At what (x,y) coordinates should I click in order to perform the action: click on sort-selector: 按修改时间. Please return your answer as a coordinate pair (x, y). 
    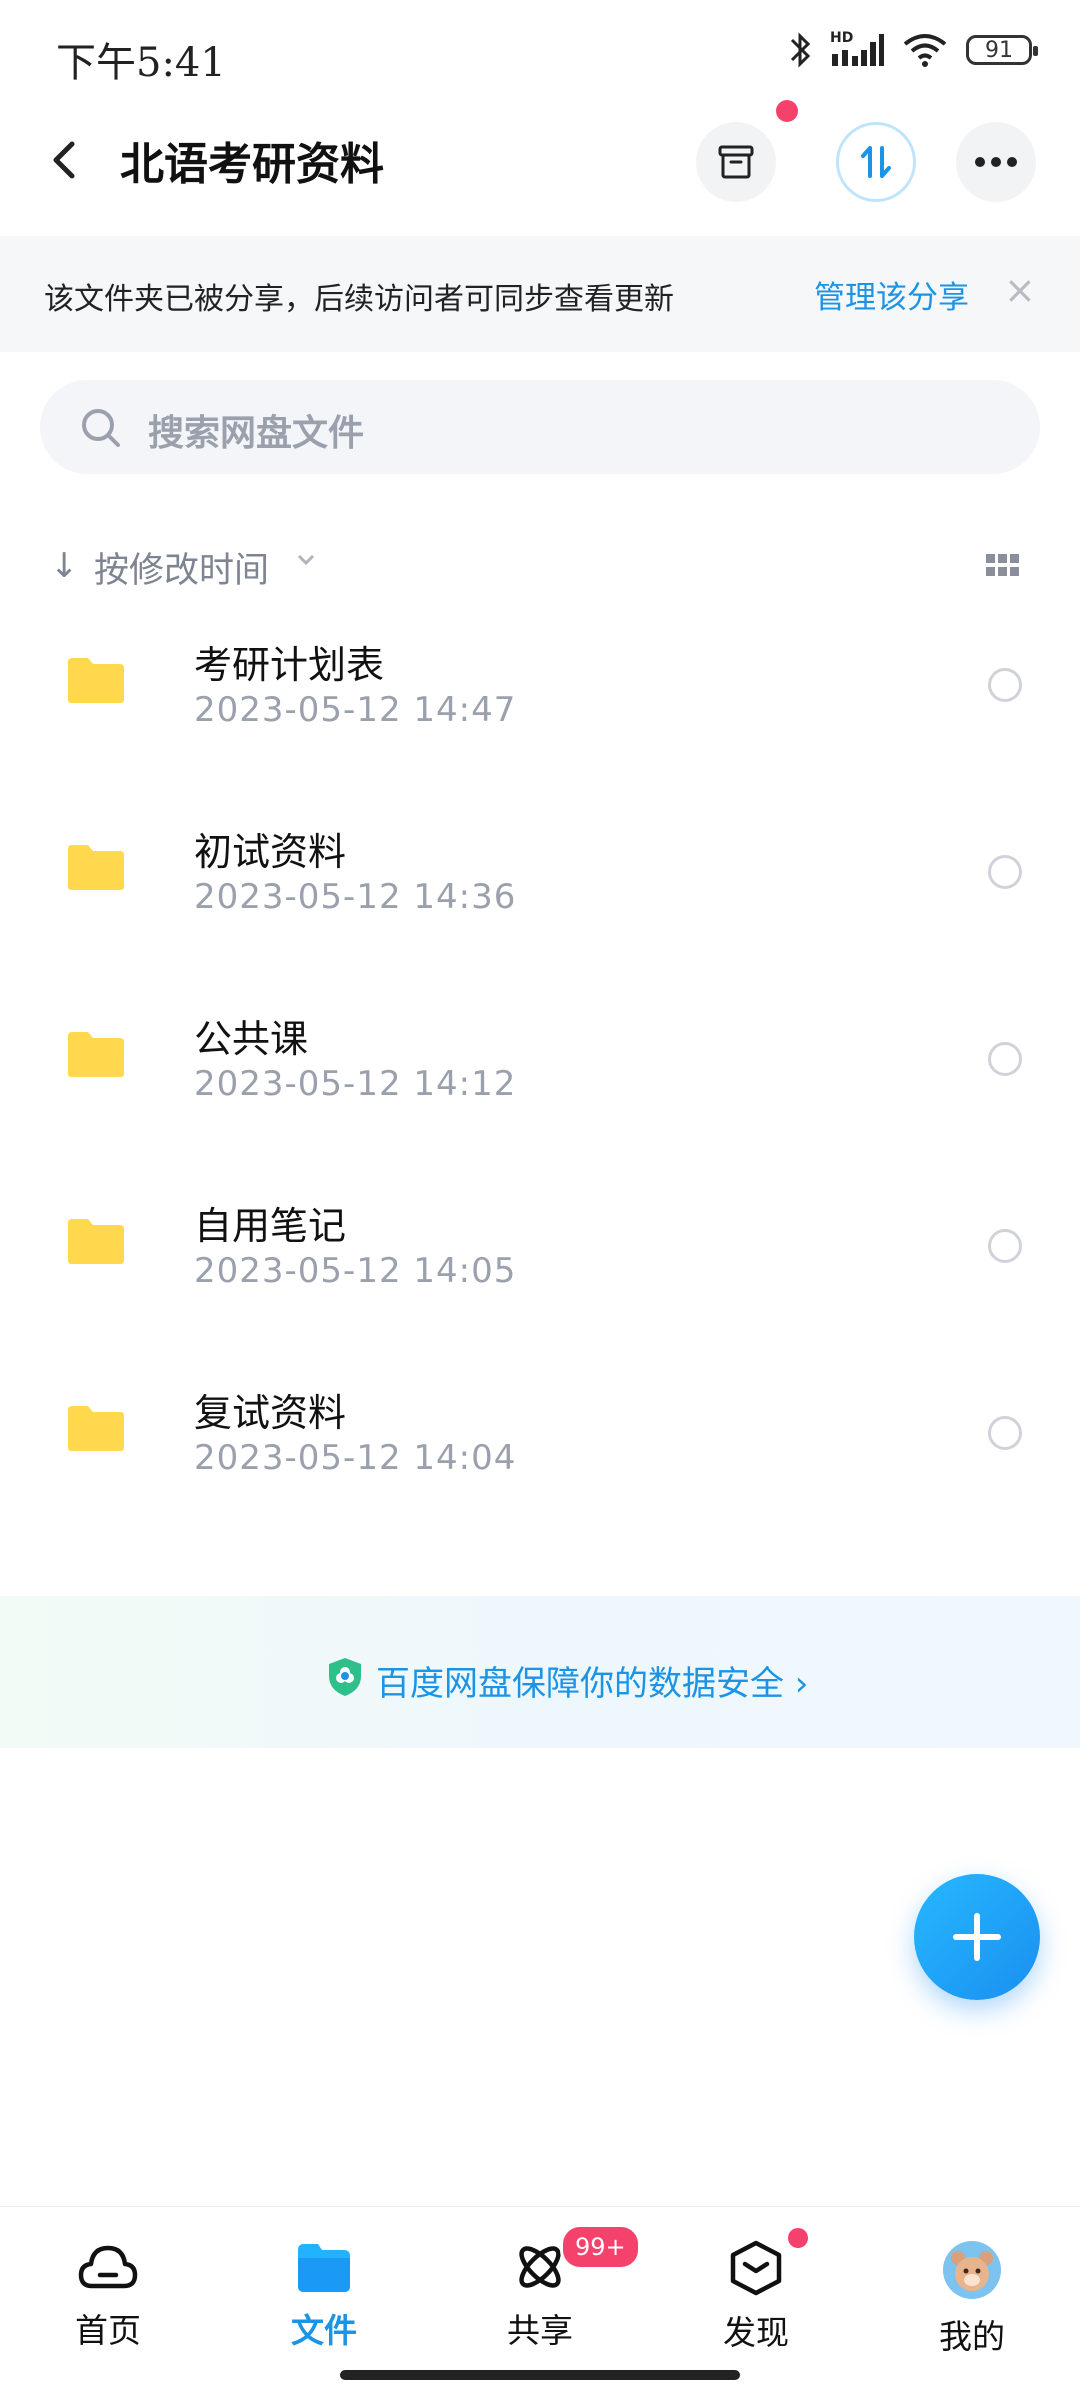
    Looking at the image, I should click on (181, 567).